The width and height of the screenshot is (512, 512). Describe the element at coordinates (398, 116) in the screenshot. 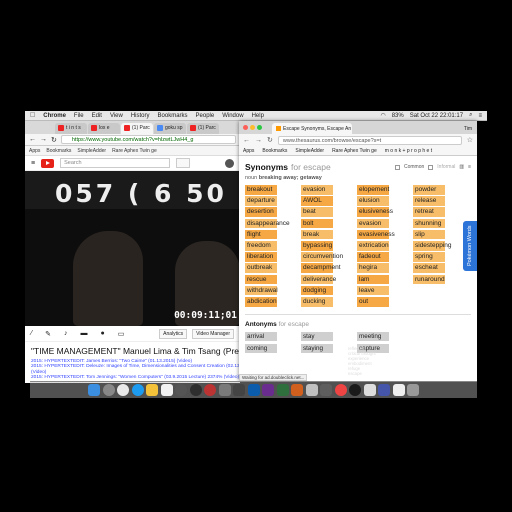

I see `battery-percent: 83%` at that location.